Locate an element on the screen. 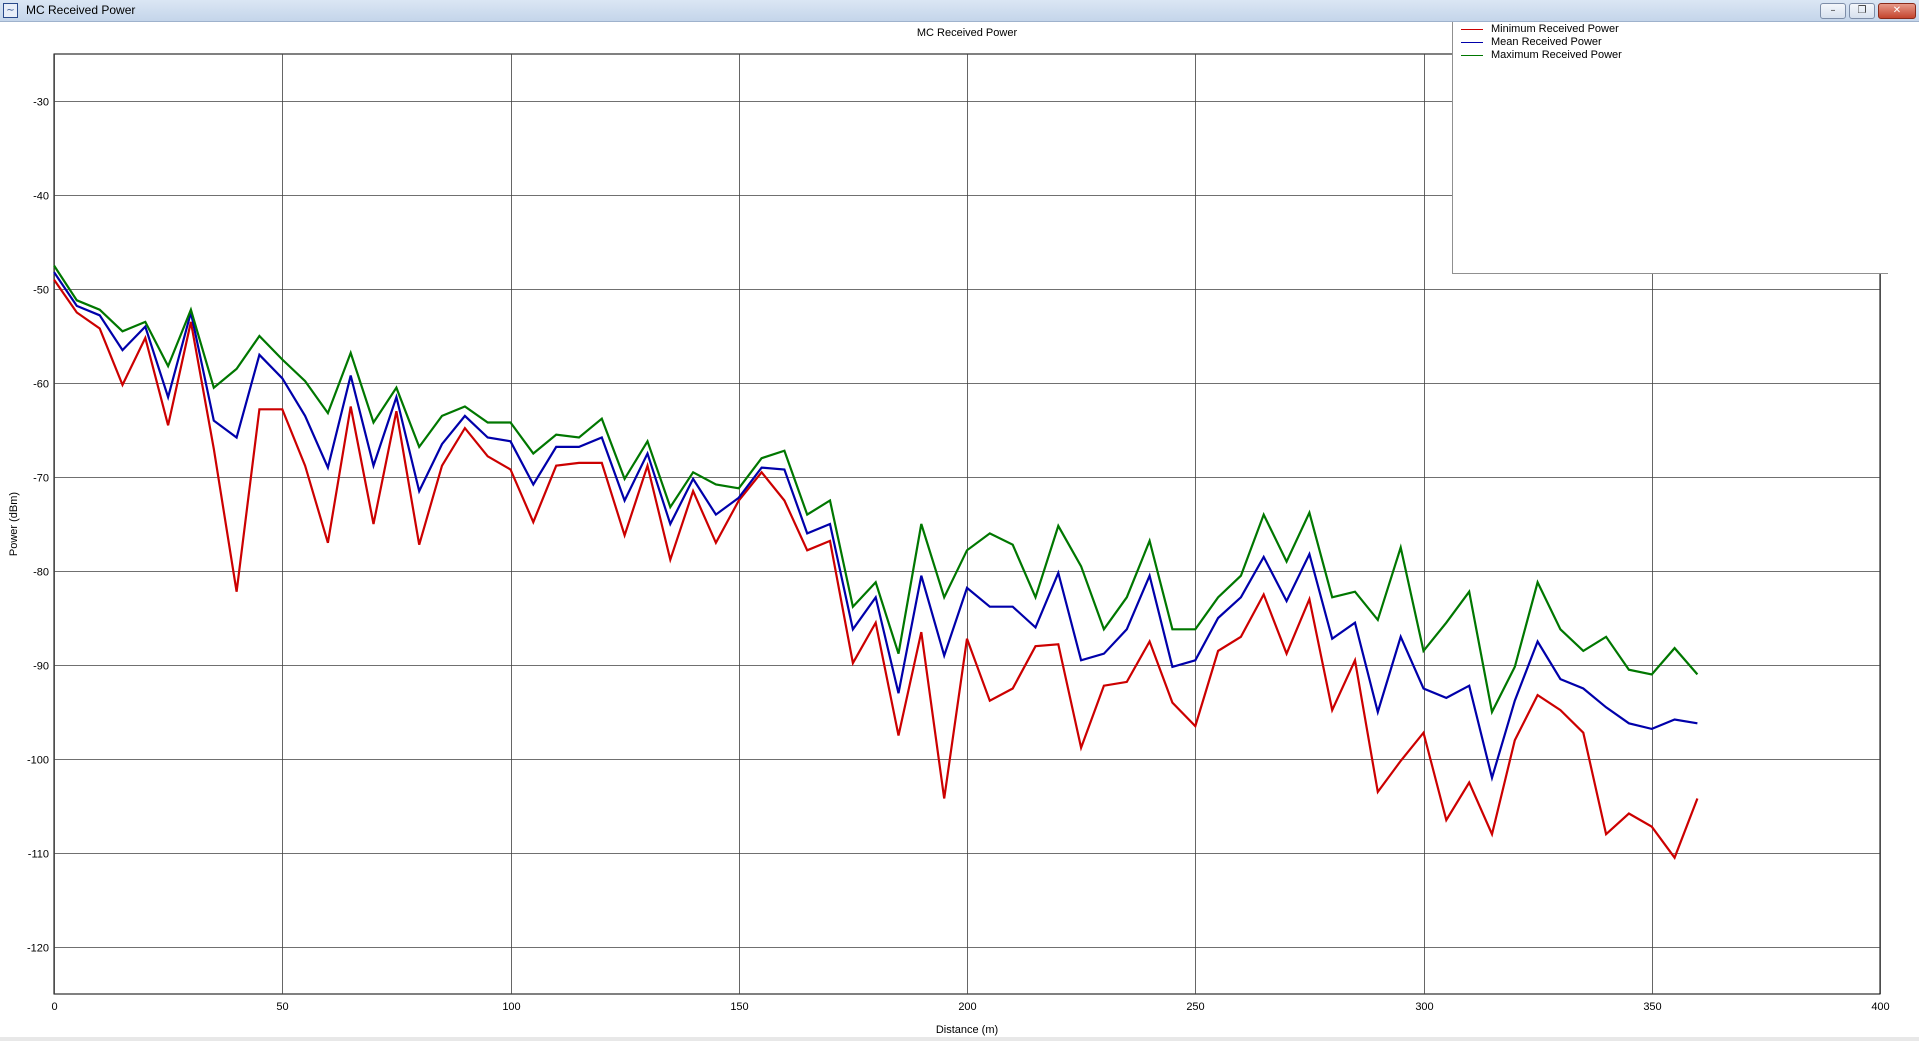 The image size is (1919, 1045). x-axis-label: Distance (m) is located at coordinates (967, 1030).